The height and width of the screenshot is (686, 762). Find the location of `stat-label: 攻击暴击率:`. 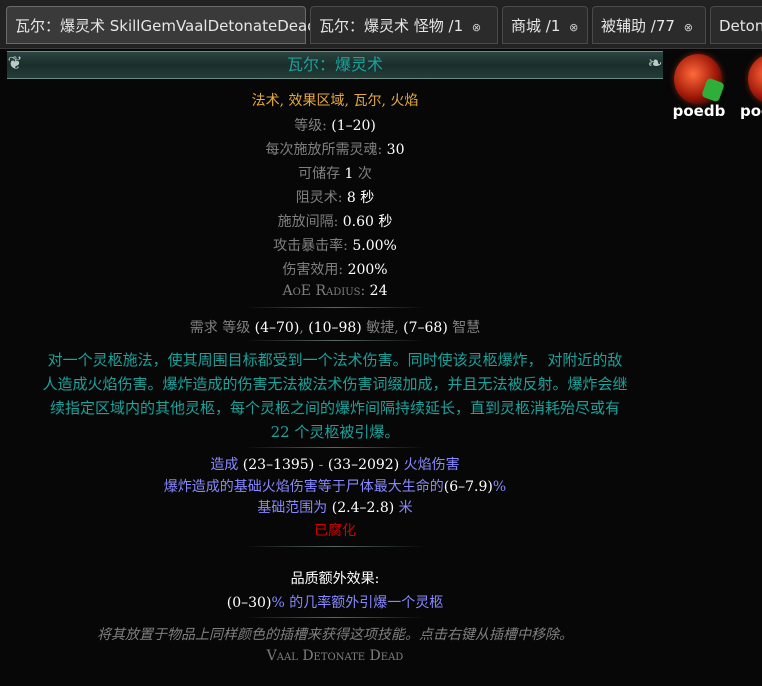

stat-label: 攻击暴击率: is located at coordinates (310, 246).